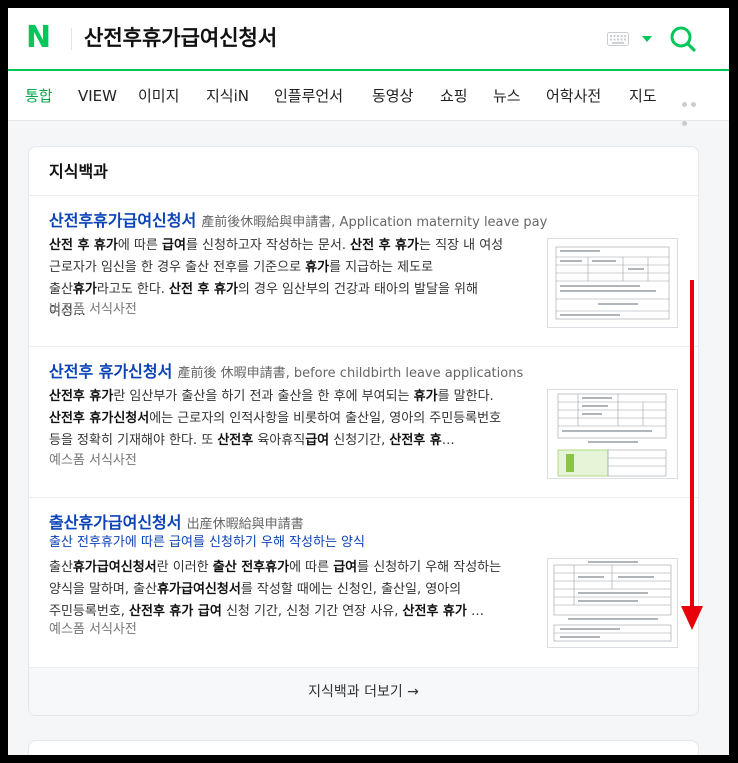  I want to click on scroll-down-arrow-annotation, so click(692, 455).